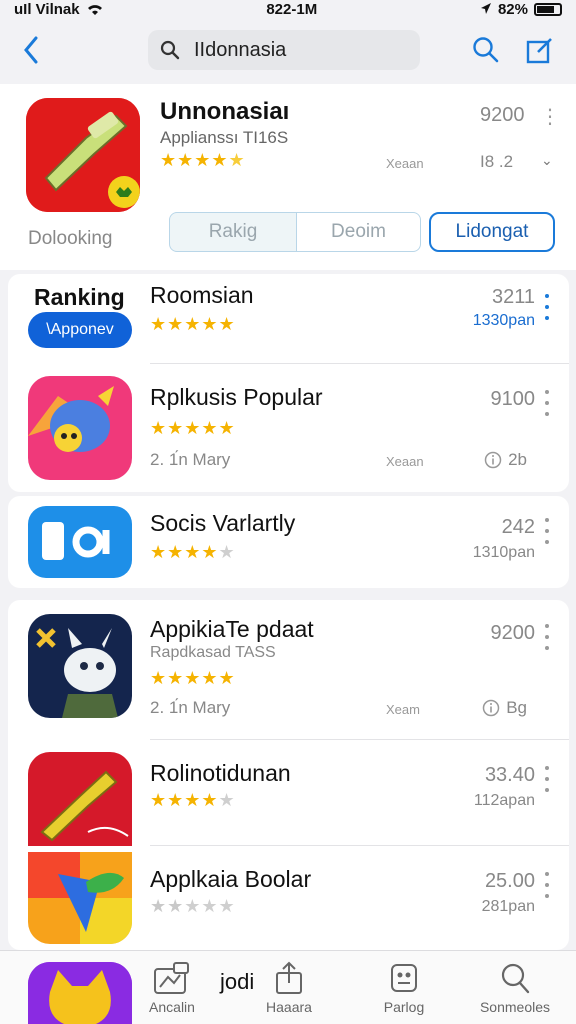 Image resolution: width=576 pixels, height=1024 pixels. Describe the element at coordinates (203, 160) in the screenshot. I see `featured-app-rating: ★★★★★` at that location.